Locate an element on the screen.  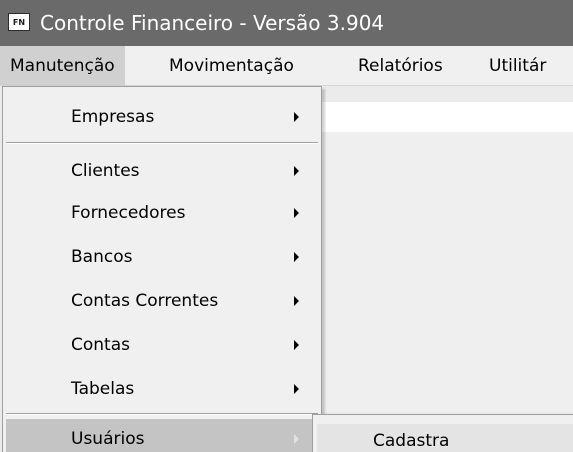
toolbar-area is located at coordinates (446, 117).